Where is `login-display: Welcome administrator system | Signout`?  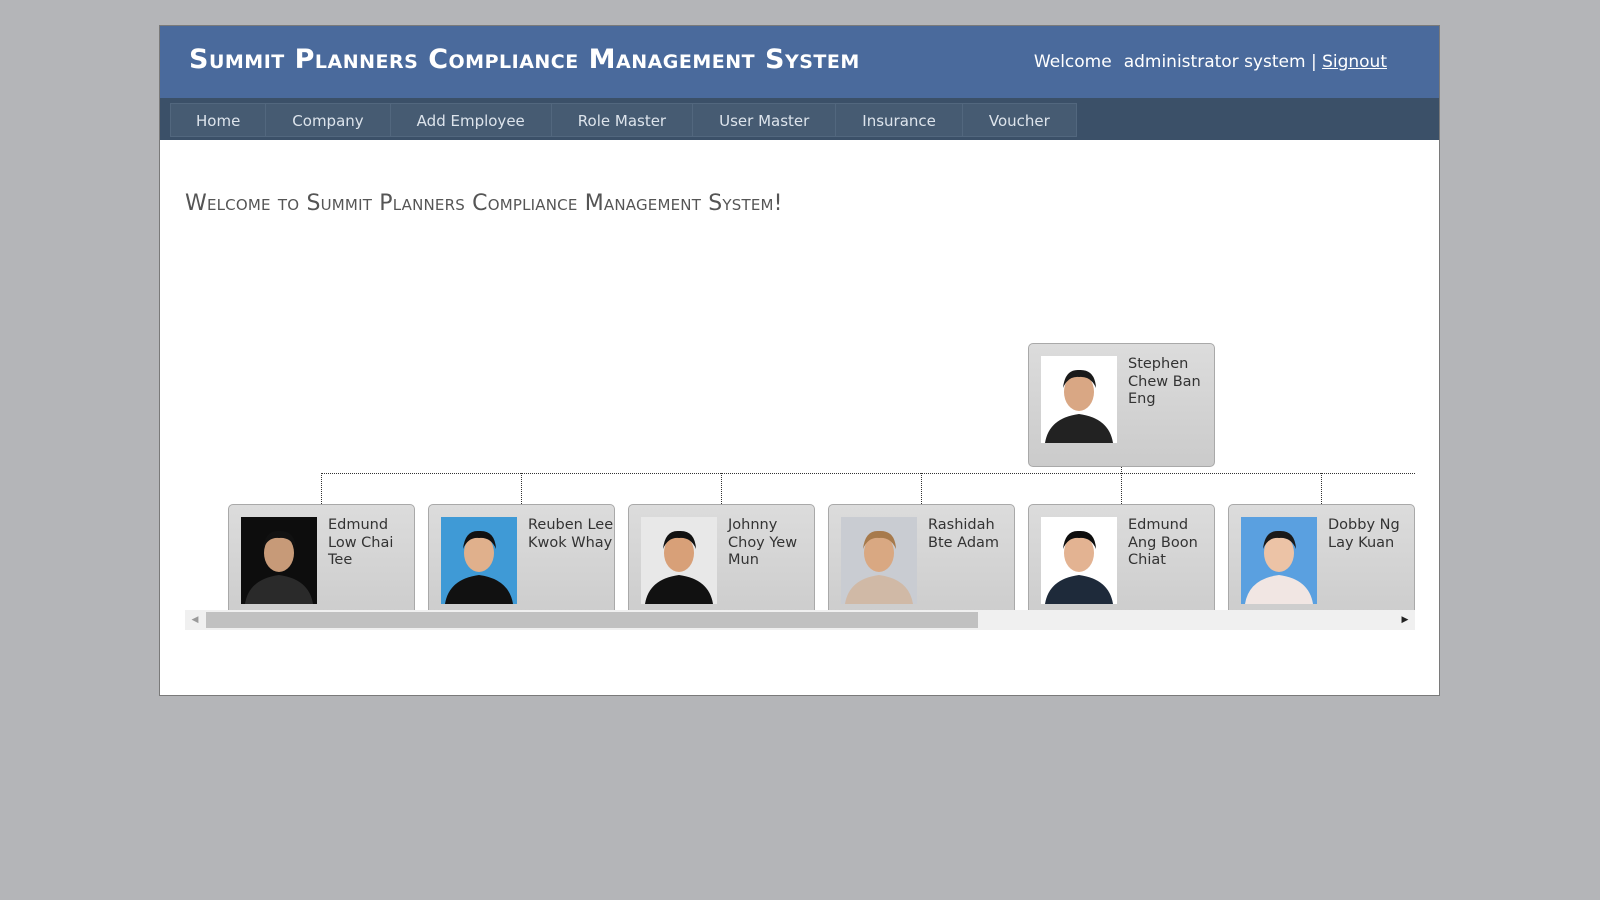 login-display: Welcome administrator system | Signout is located at coordinates (1210, 62).